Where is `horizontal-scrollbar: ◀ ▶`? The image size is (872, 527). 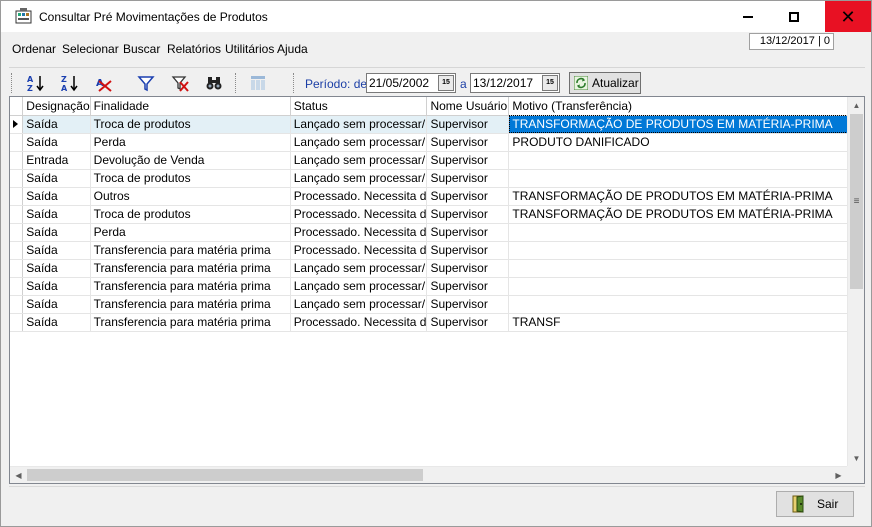 horizontal-scrollbar: ◀ ▶ is located at coordinates (428, 474).